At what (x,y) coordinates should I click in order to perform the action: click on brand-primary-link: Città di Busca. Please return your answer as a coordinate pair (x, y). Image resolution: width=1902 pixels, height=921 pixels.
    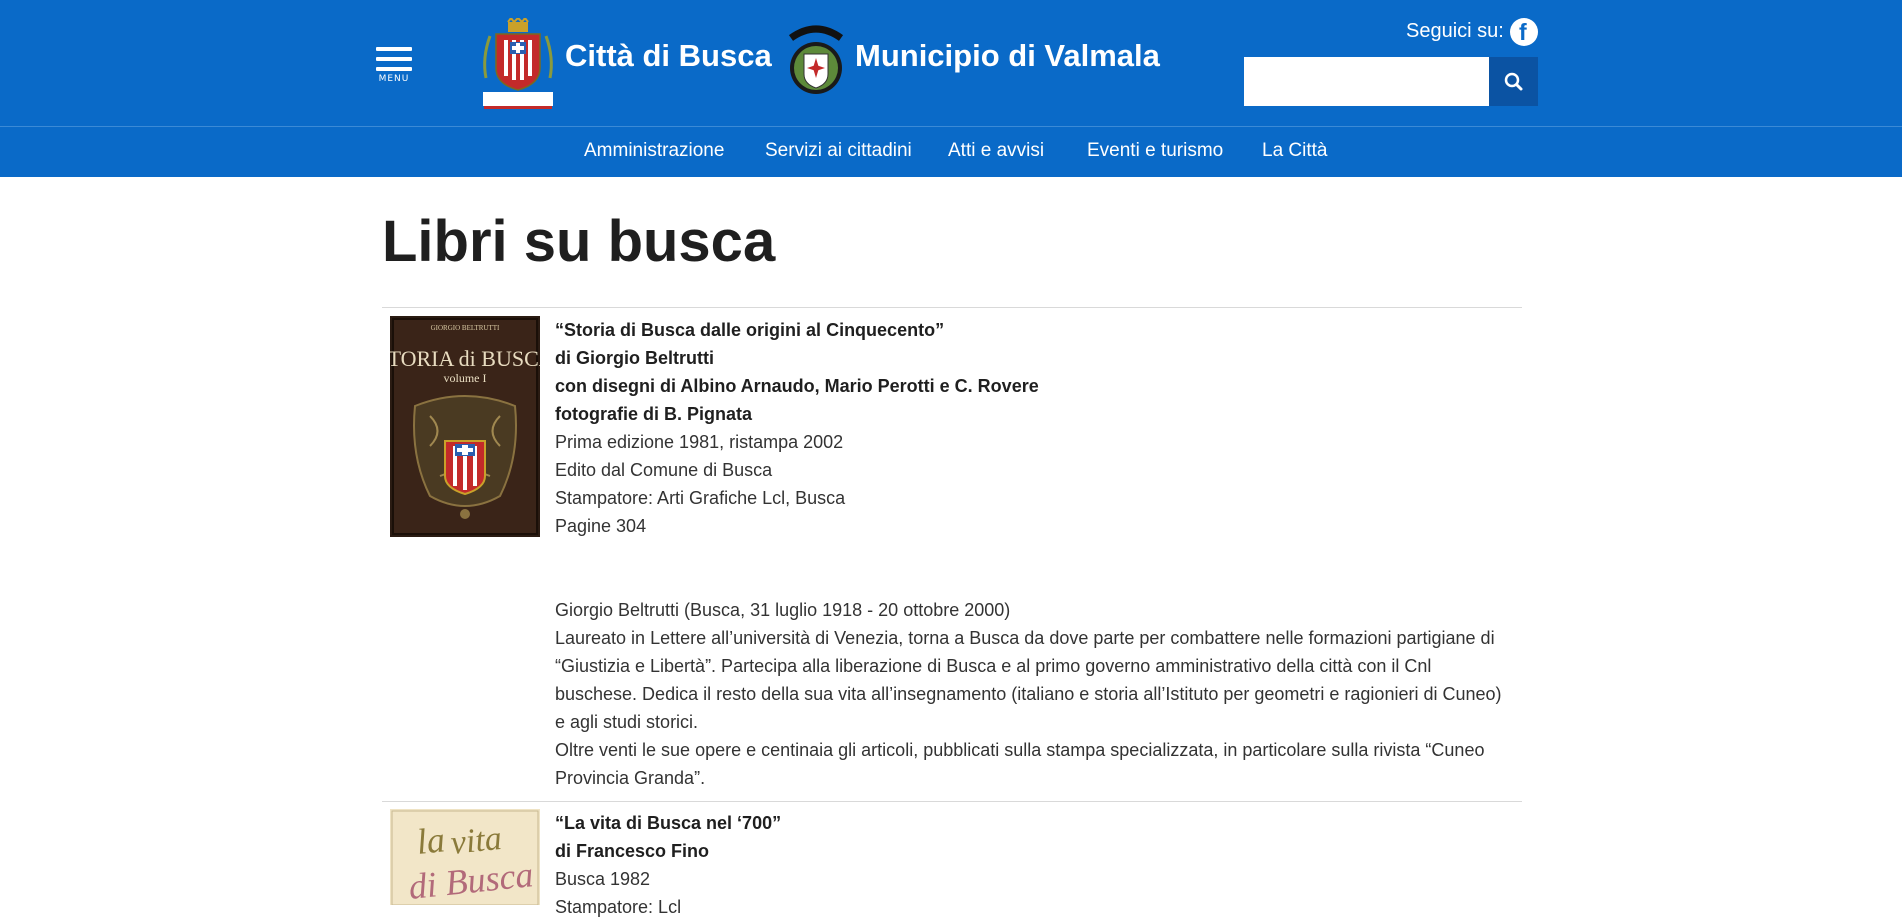
    Looking at the image, I should click on (668, 56).